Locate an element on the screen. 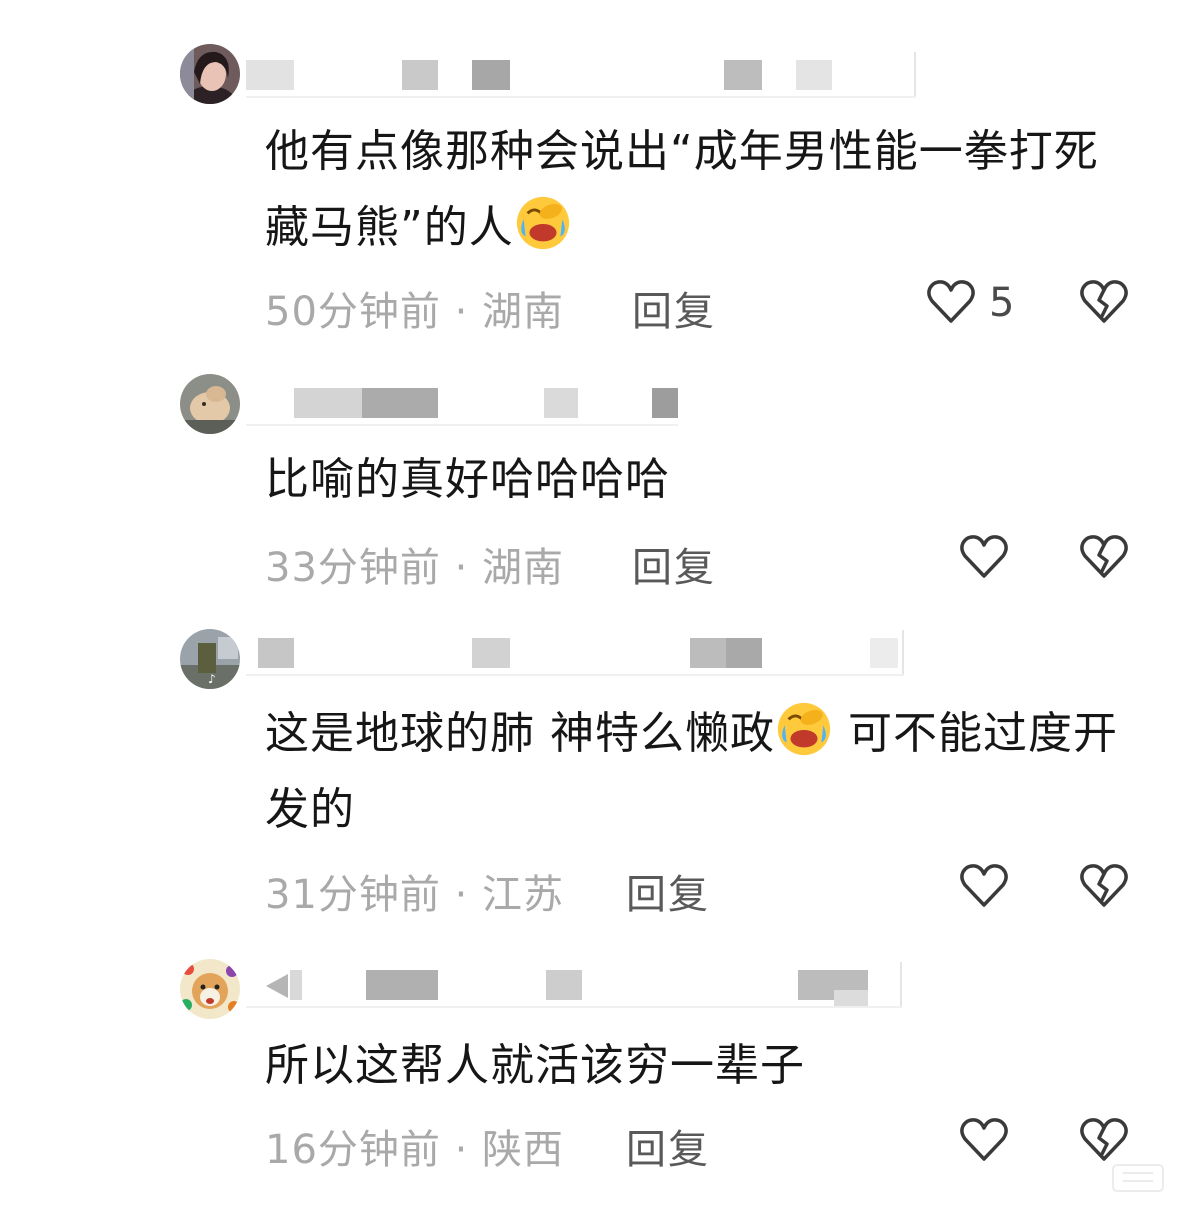 The height and width of the screenshot is (1213, 1179). comment-time-location: 33分钟前 · 湖南 is located at coordinates (415, 568).